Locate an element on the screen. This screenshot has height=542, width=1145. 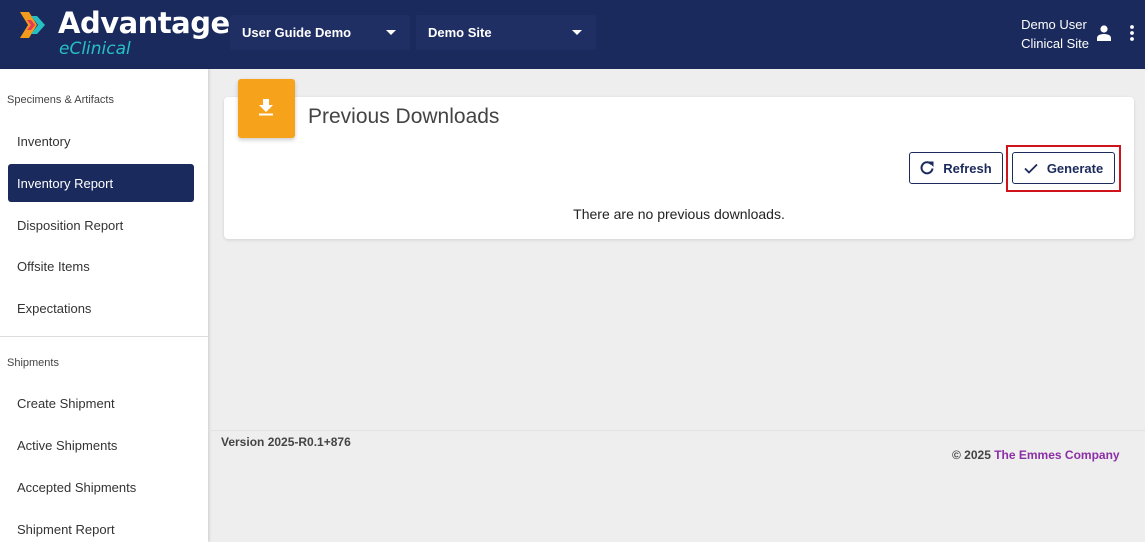
logo-subtitle: eClinical is located at coordinates (95, 49).